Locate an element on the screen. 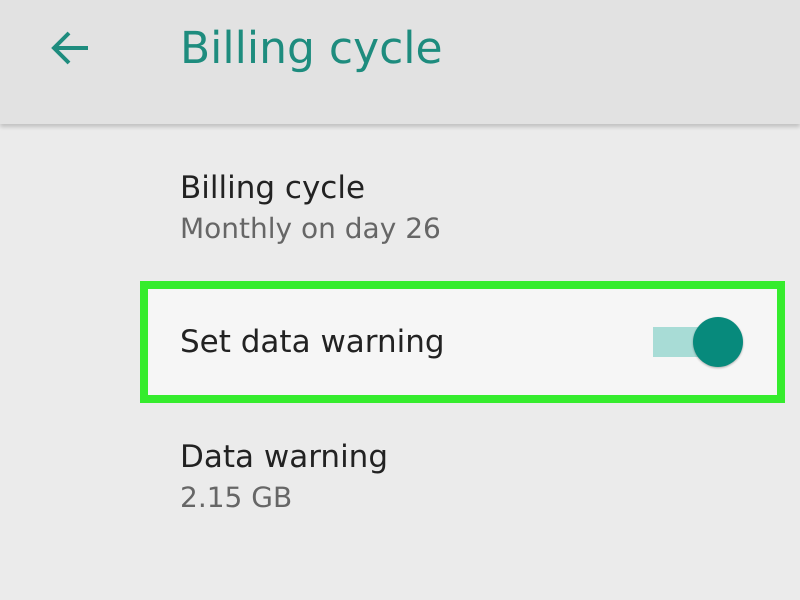 This screenshot has height=600, width=800. setting-row: Billing cycle Monthly on day 26 is located at coordinates (462, 207).